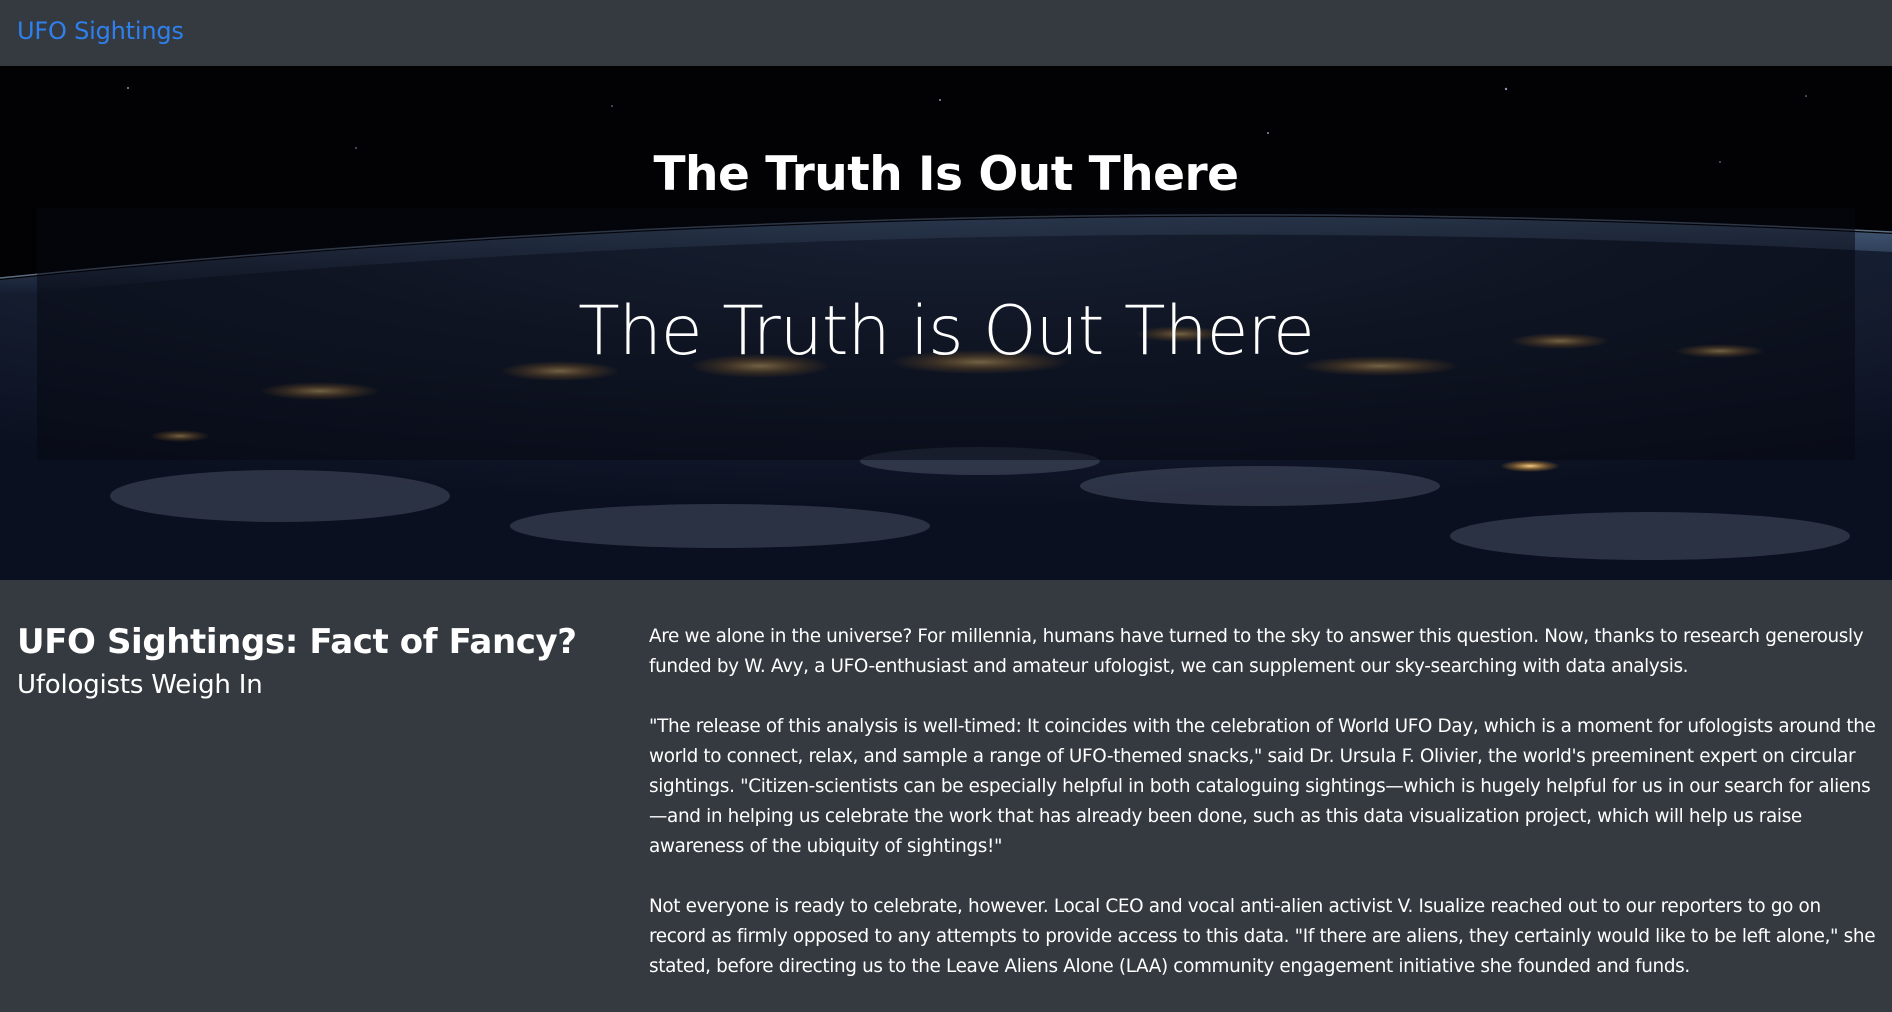  I want to click on article-title: UFO Sightings: Fact of Fancy?, so click(297, 642).